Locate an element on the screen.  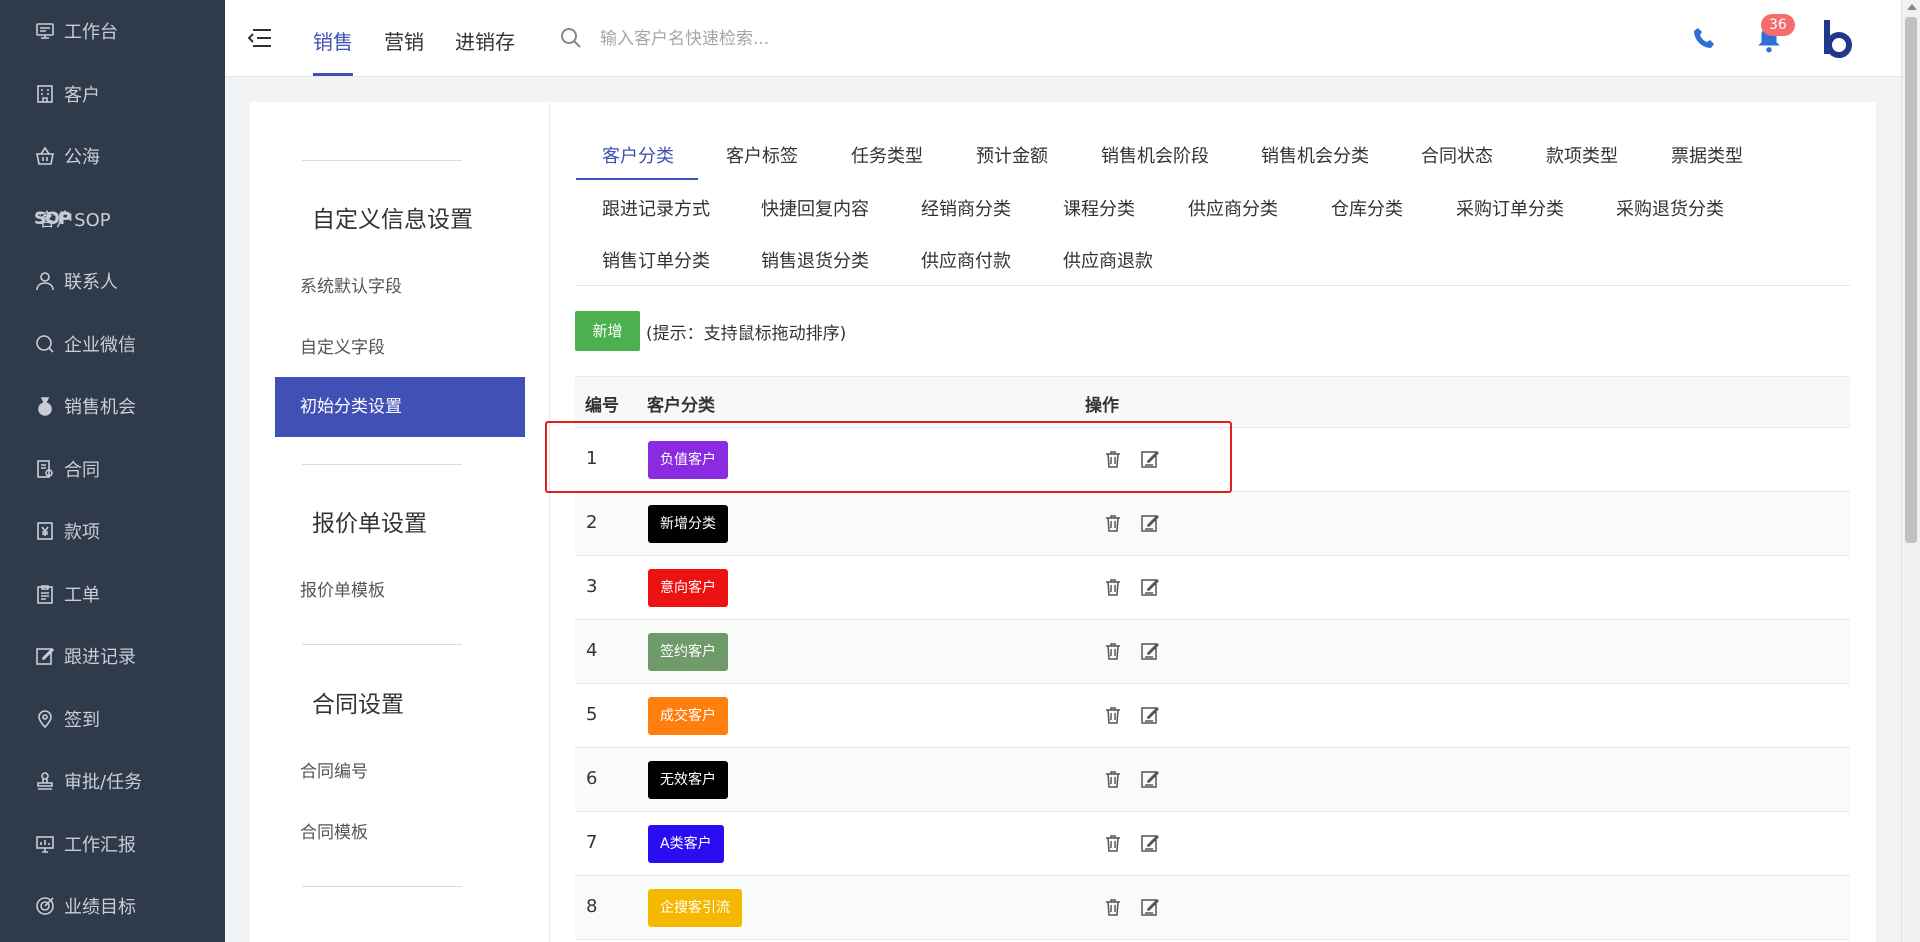
tab-customer-category: 客户分类 is located at coordinates (638, 155).